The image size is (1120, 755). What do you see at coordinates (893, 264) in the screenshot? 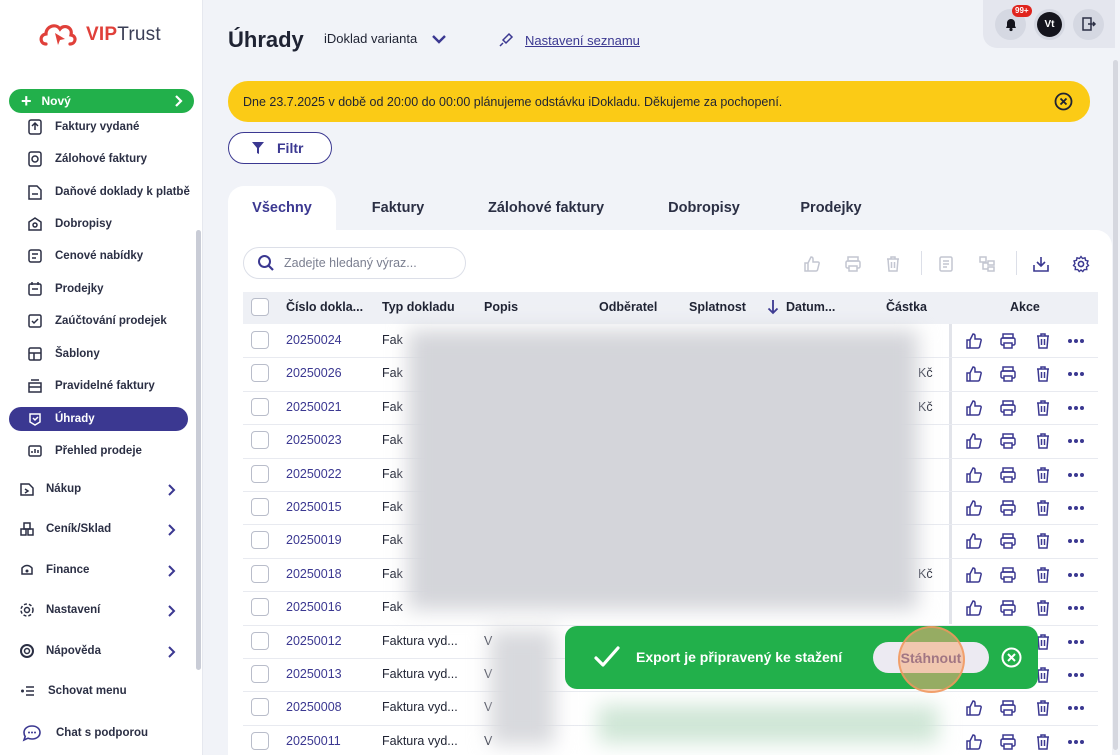
I see `bulk-delete-button` at bounding box center [893, 264].